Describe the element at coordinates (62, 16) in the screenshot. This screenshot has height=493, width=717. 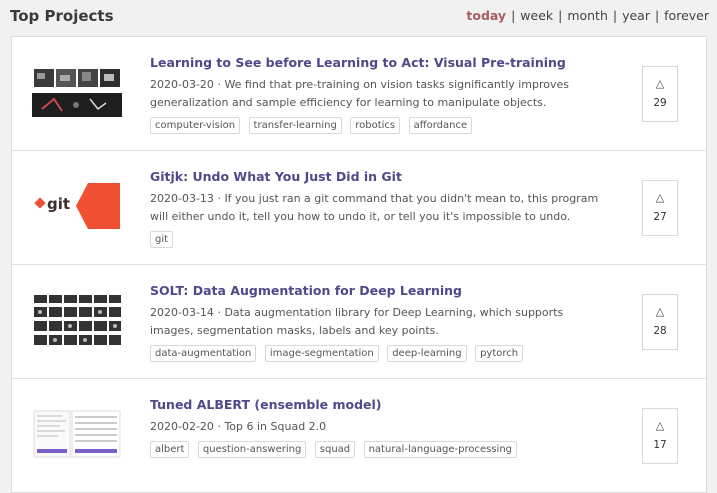
I see `page-title: Top Projects` at that location.